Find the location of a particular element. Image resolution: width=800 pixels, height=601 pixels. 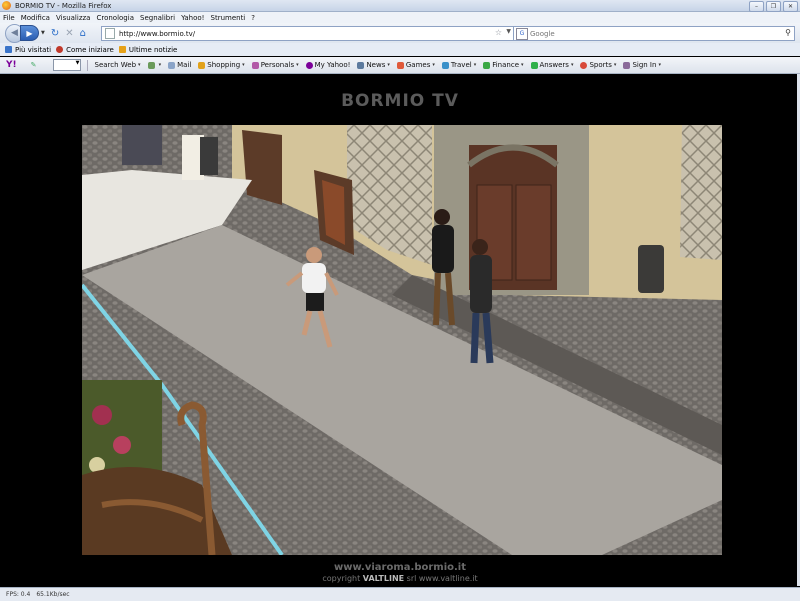

window-title: BORMIO TV - Mozilla Firefox is located at coordinates (63, 5).